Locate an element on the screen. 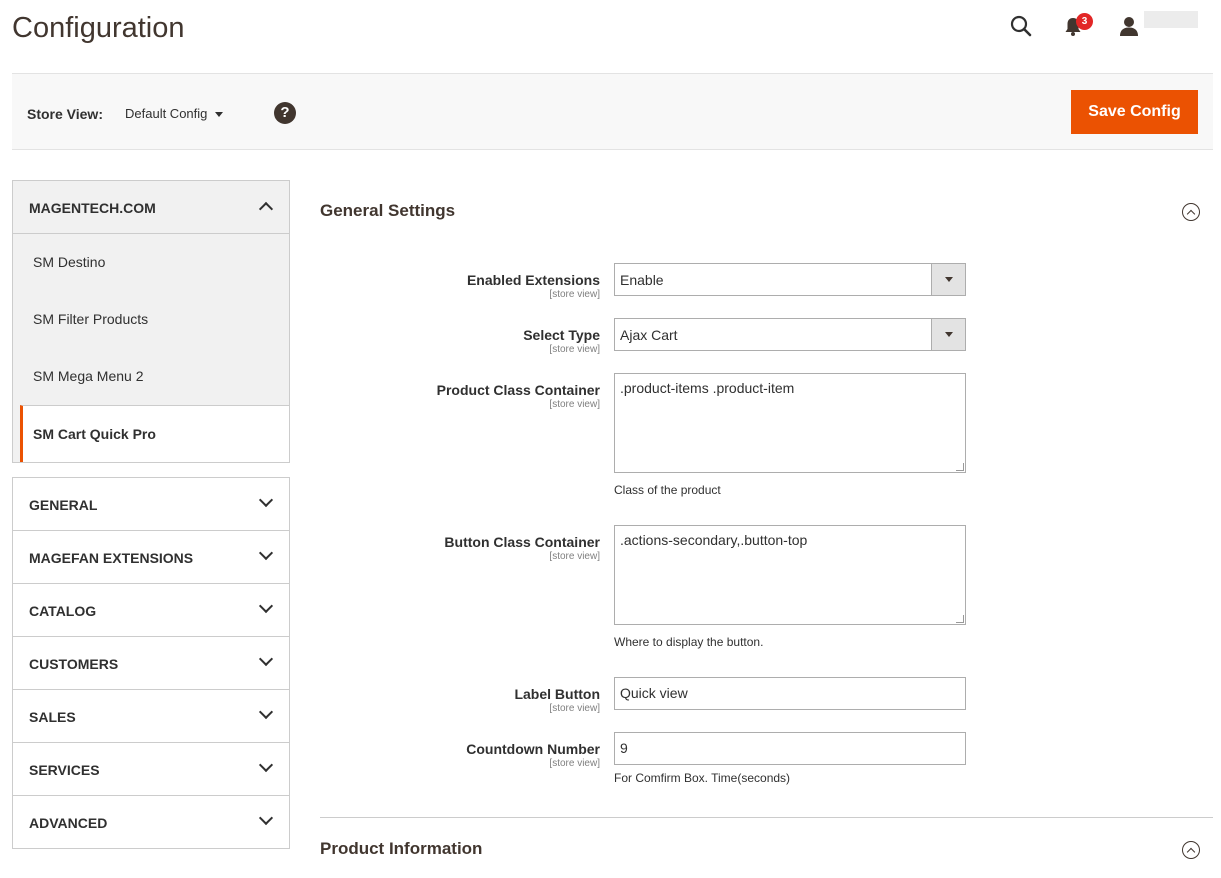 The height and width of the screenshot is (878, 1221). sidebar-group-services: SERVICES is located at coordinates (151, 769).